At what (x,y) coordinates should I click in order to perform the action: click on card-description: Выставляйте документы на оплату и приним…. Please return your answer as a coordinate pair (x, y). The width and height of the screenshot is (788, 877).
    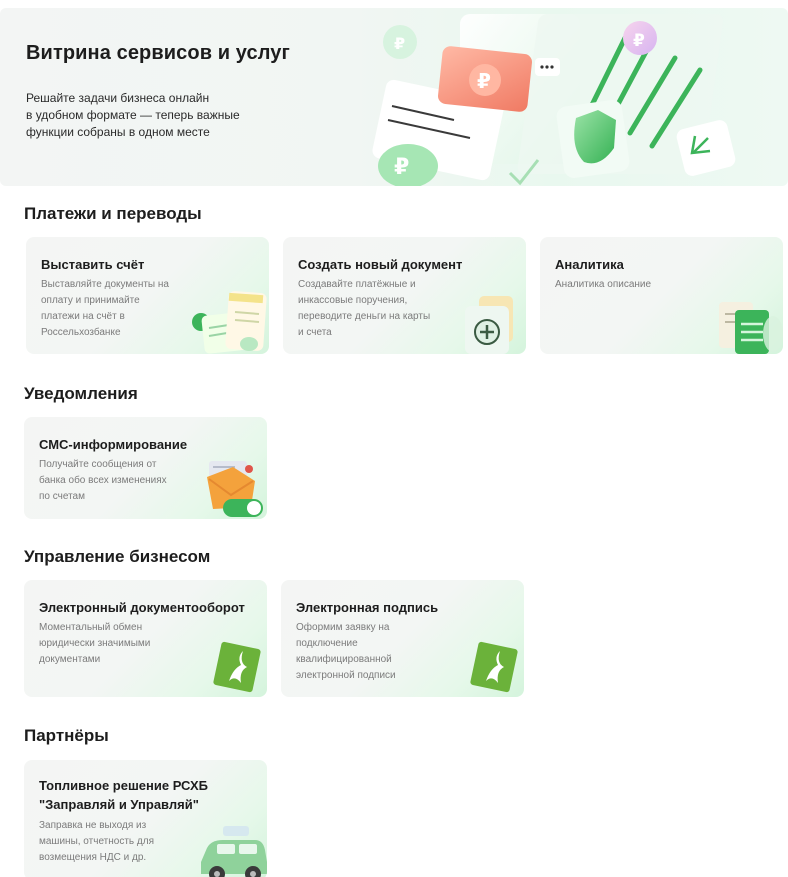
    Looking at the image, I should click on (105, 308).